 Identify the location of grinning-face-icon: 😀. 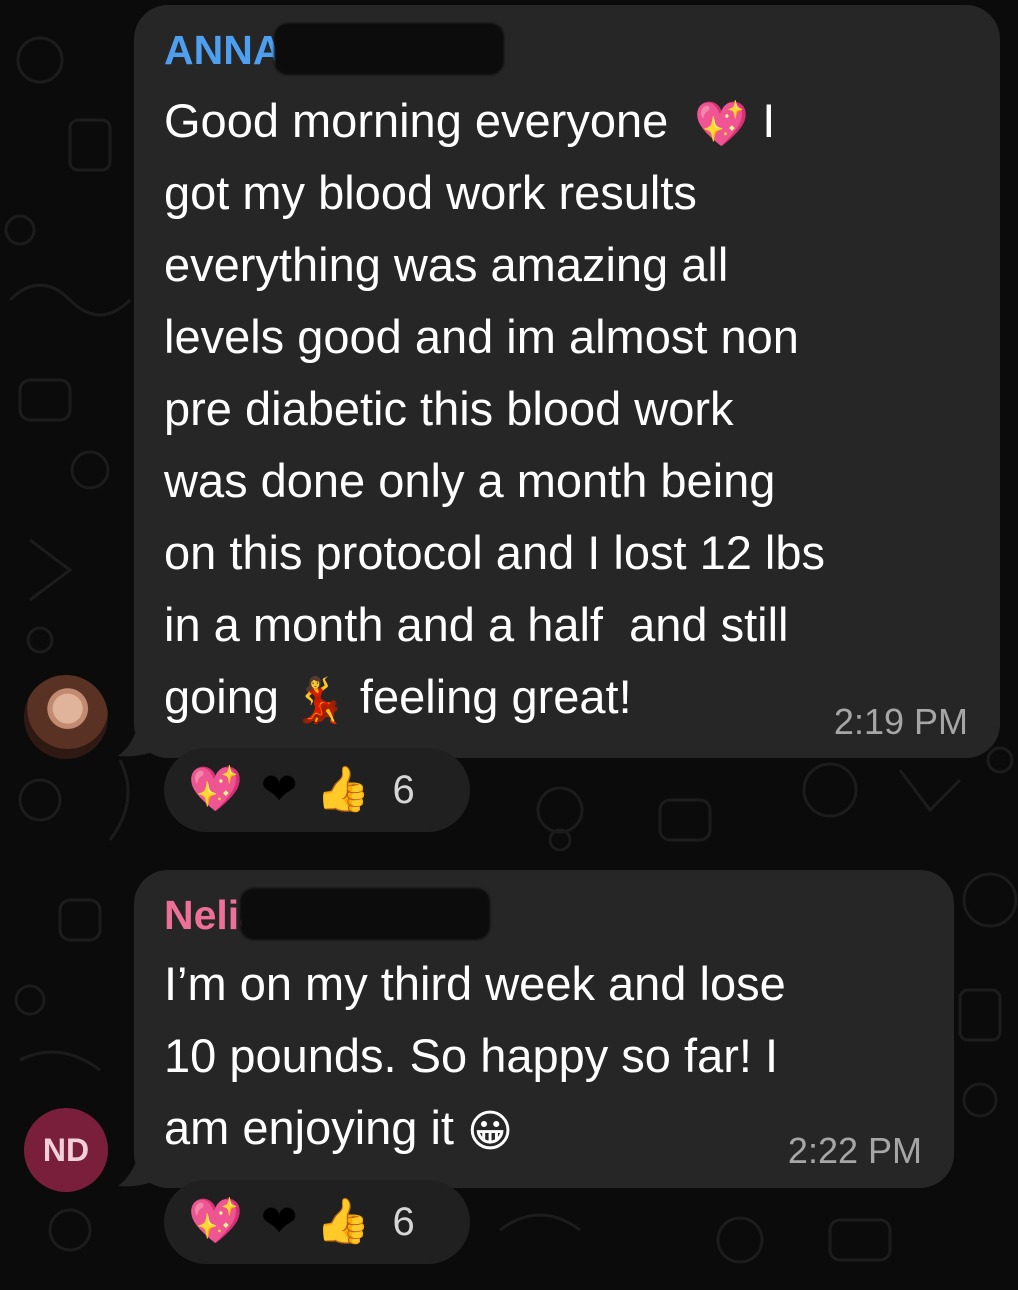
(490, 1131).